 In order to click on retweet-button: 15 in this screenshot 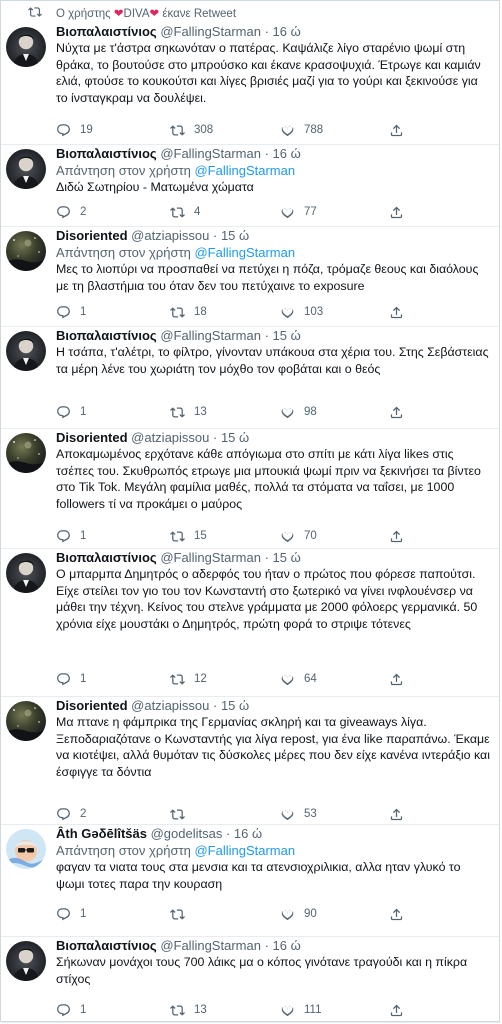, I will do `click(188, 536)`.